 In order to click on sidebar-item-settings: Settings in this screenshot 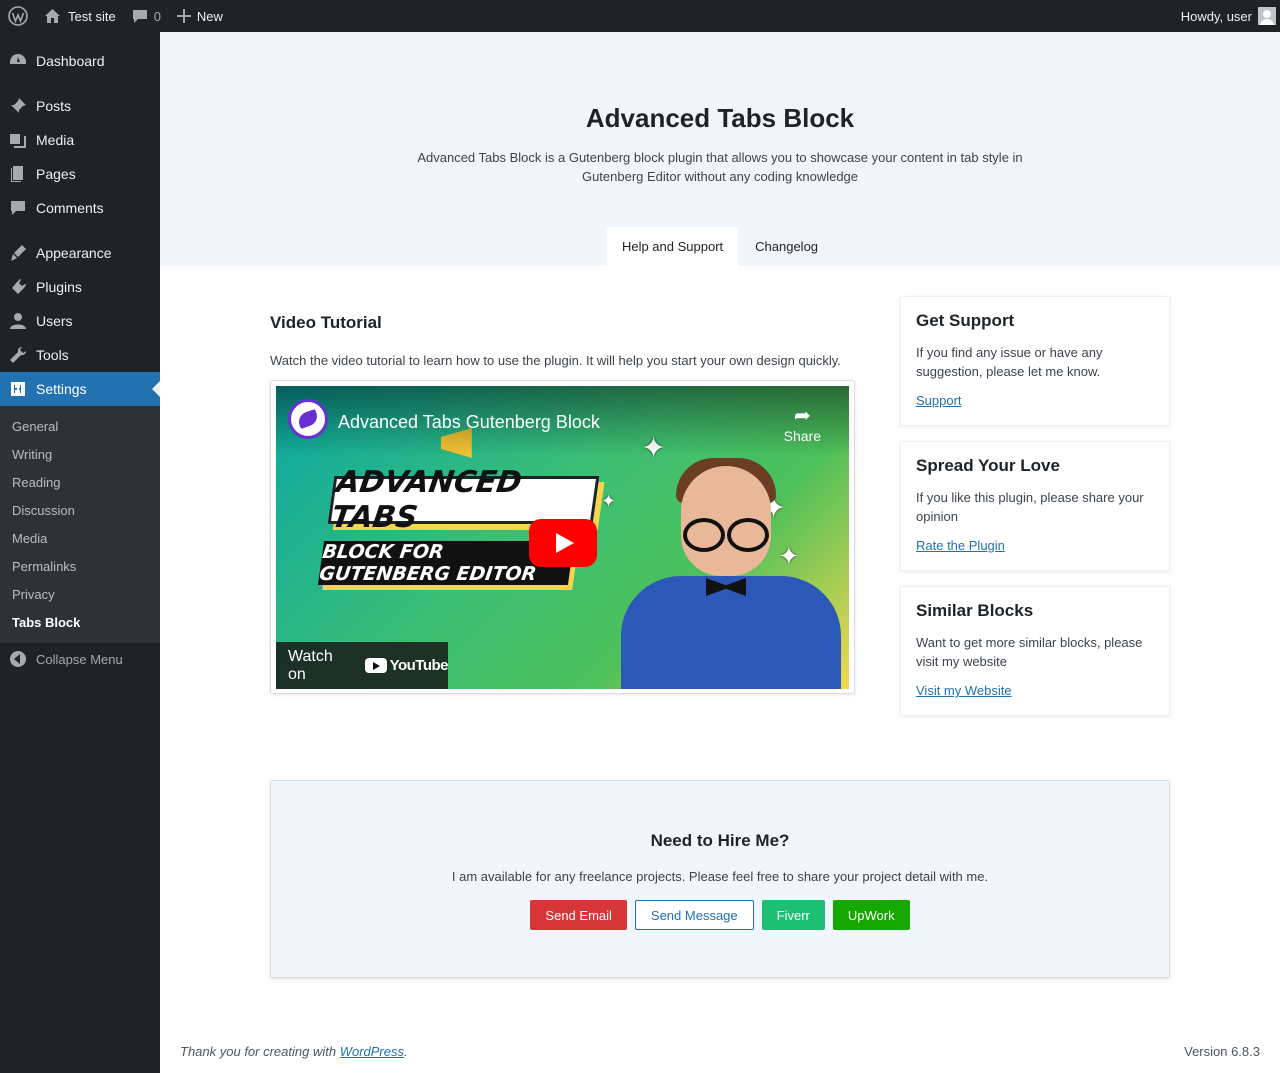, I will do `click(80, 389)`.